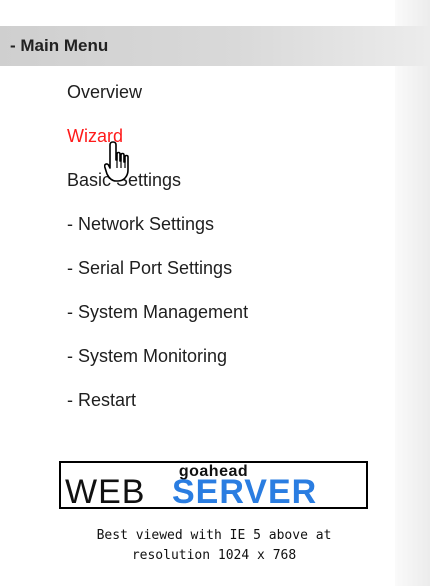 The image size is (430, 586). Describe the element at coordinates (59, 45) in the screenshot. I see `main-menu-title: - Main Menu` at that location.